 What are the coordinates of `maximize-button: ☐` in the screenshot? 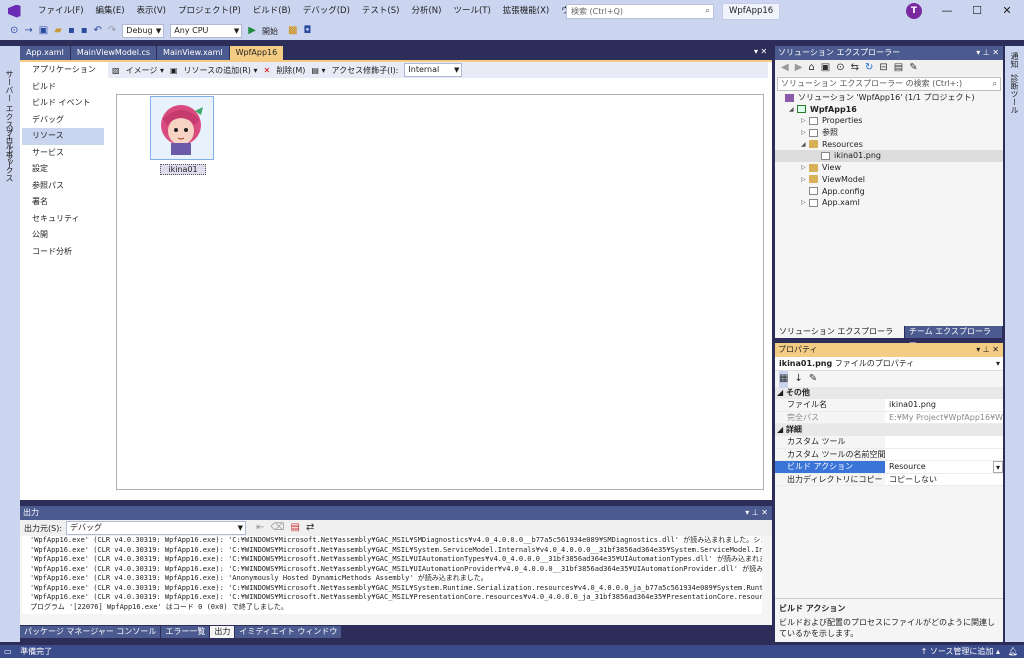 It's located at (977, 11).